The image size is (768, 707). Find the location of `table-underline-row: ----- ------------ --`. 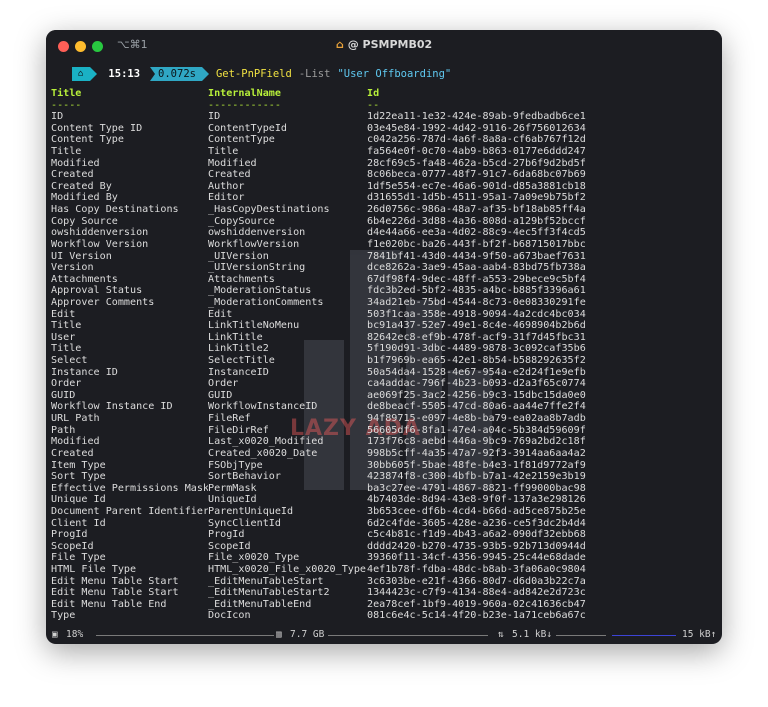

table-underline-row: ----- ------------ -- is located at coordinates (381, 106).